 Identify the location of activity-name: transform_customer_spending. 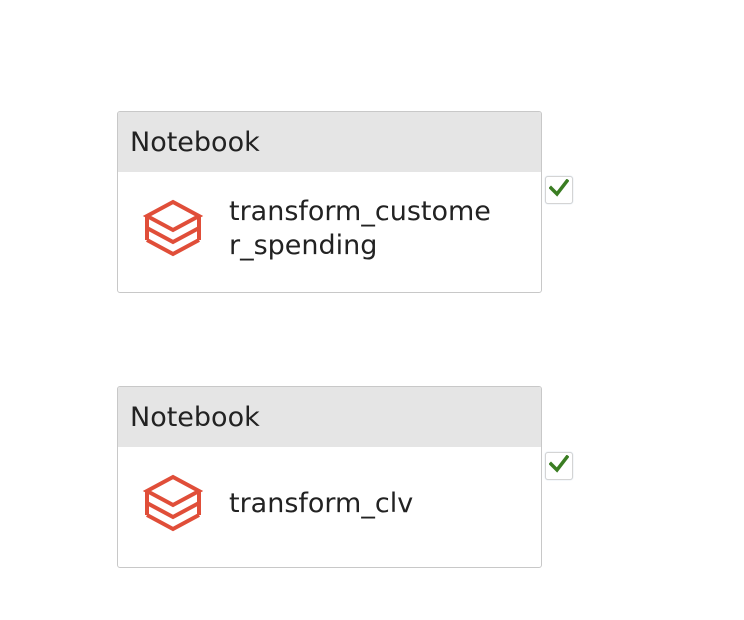
(360, 228).